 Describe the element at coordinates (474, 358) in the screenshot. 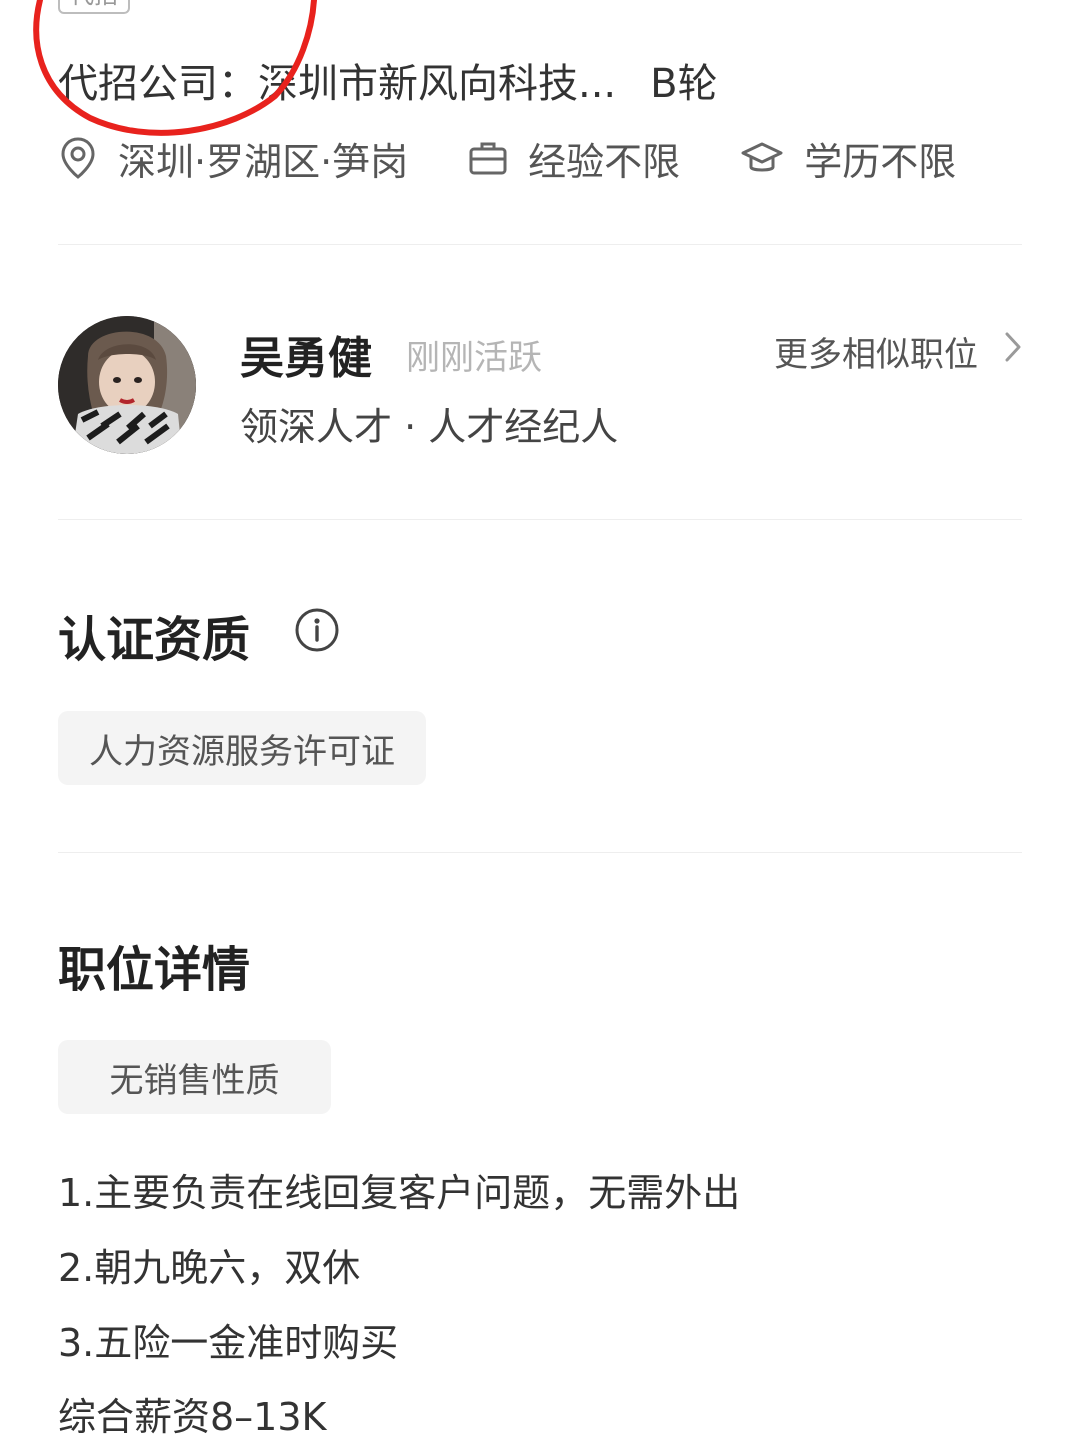

I see `active-status: 刚刚活跃` at that location.